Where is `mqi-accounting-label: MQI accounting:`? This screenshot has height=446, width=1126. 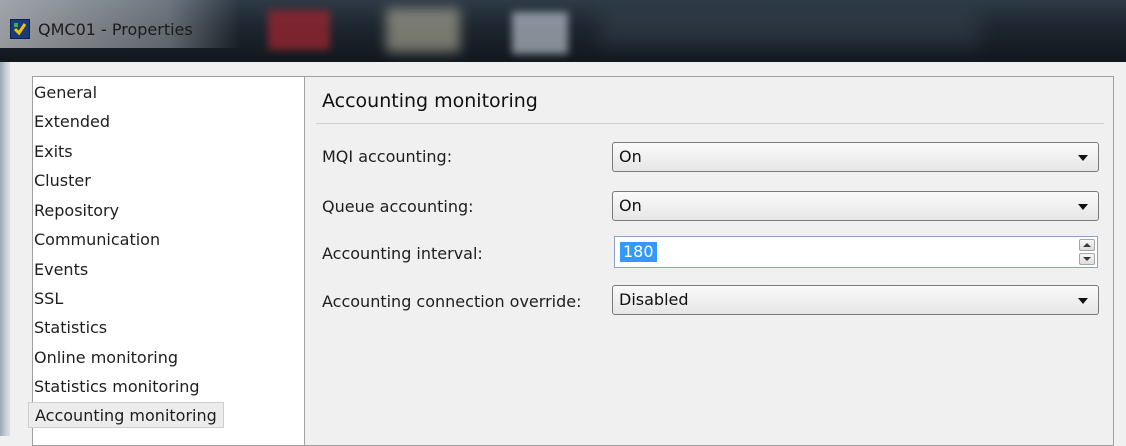
mqi-accounting-label: MQI accounting: is located at coordinates (387, 156).